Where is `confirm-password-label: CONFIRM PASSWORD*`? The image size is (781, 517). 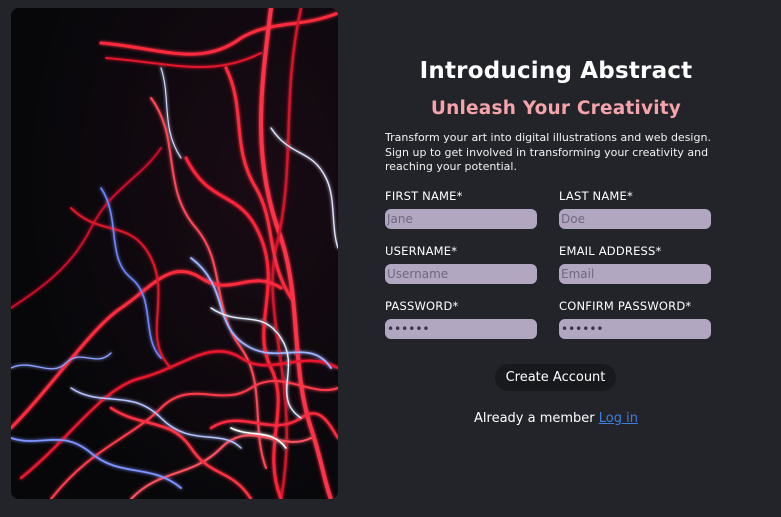
confirm-password-label: CONFIRM PASSWORD* is located at coordinates (625, 306).